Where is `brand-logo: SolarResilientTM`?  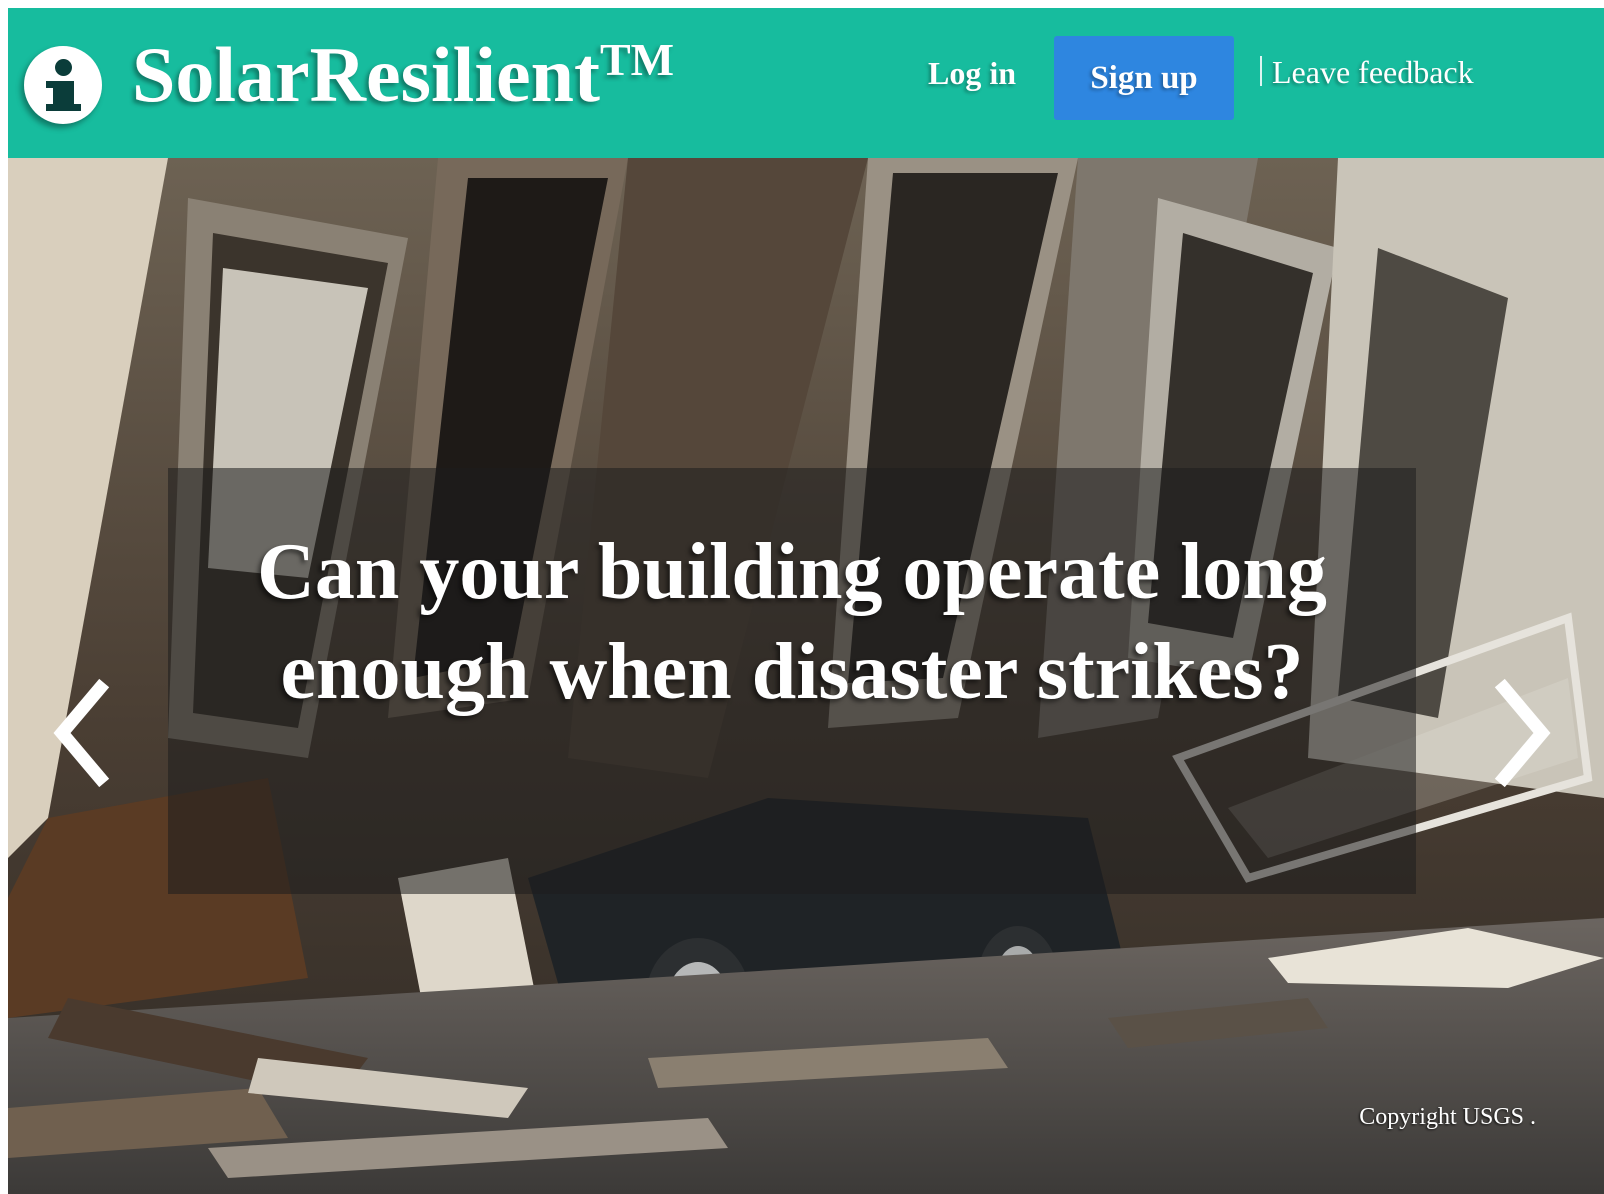
brand-logo: SolarResilientTM is located at coordinates (403, 75).